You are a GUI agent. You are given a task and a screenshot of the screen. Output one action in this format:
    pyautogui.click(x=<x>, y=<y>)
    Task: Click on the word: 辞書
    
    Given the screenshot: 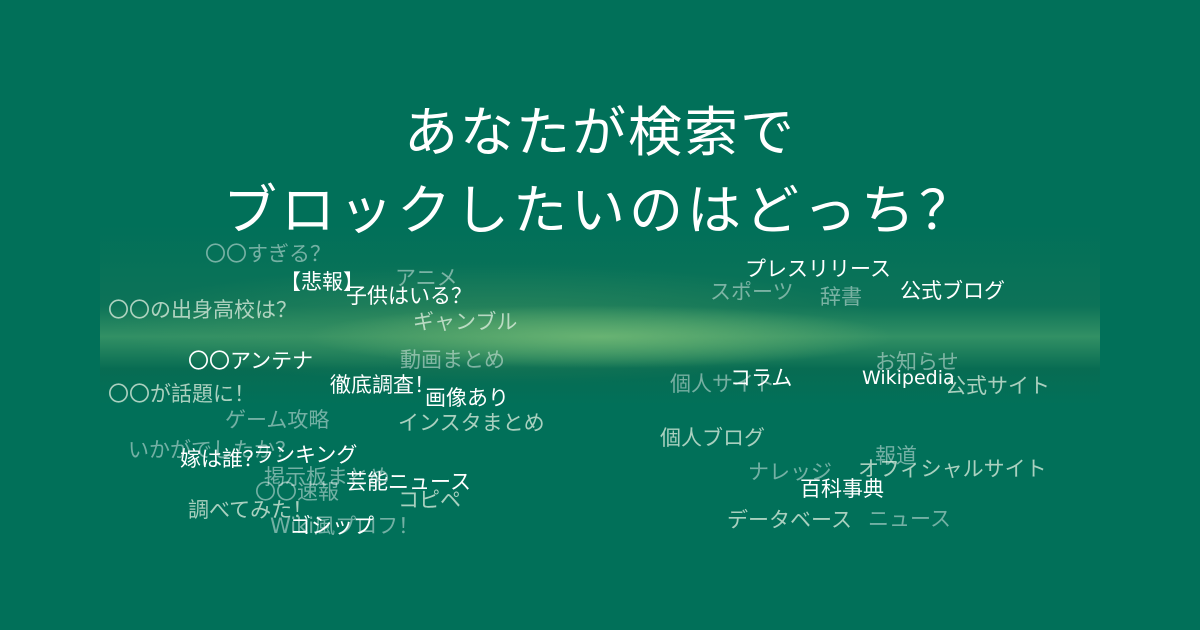 What is the action you would take?
    pyautogui.click(x=841, y=297)
    